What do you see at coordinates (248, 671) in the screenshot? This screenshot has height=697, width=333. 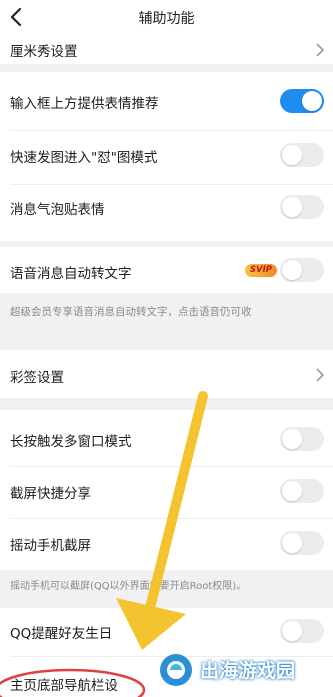 I see `watermark-text: 出海游戏园` at bounding box center [248, 671].